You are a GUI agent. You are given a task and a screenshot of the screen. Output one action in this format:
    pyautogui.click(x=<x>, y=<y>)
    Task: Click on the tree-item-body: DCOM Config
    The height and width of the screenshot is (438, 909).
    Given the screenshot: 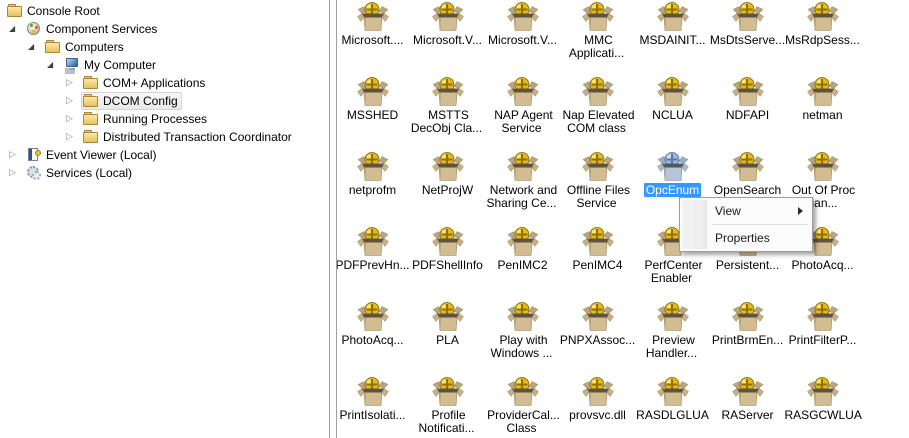 What is the action you would take?
    pyautogui.click(x=131, y=101)
    